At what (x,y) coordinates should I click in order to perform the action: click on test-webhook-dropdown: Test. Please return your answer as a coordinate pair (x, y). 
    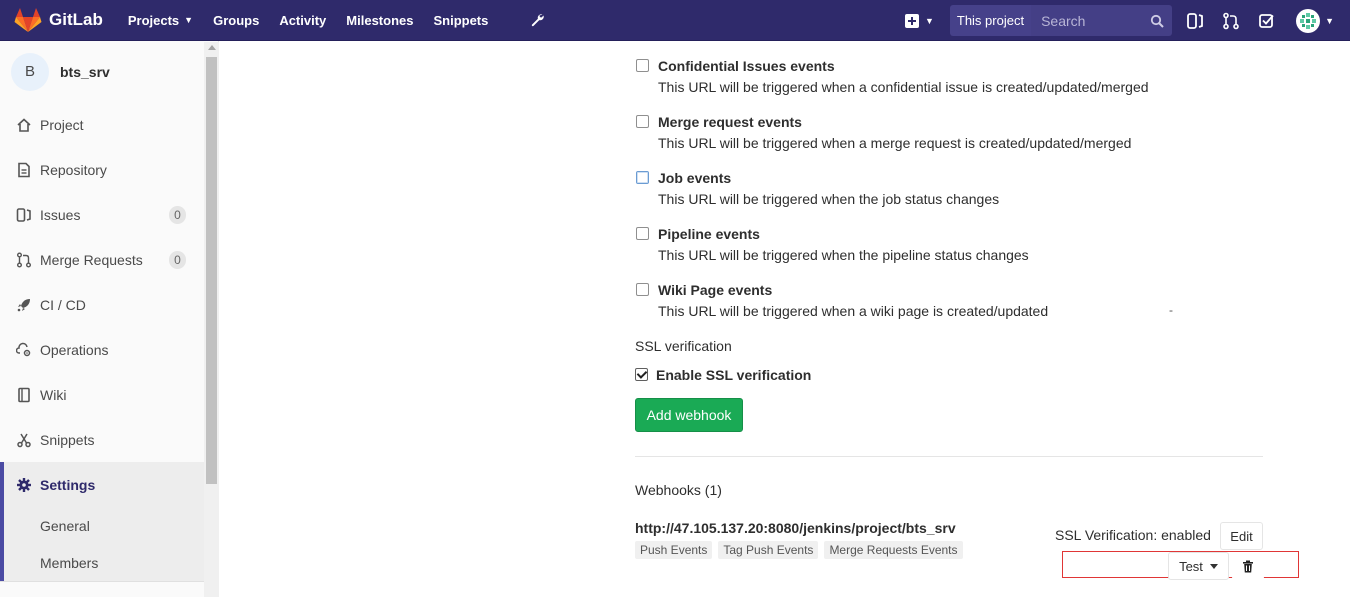
    Looking at the image, I should click on (1198, 566).